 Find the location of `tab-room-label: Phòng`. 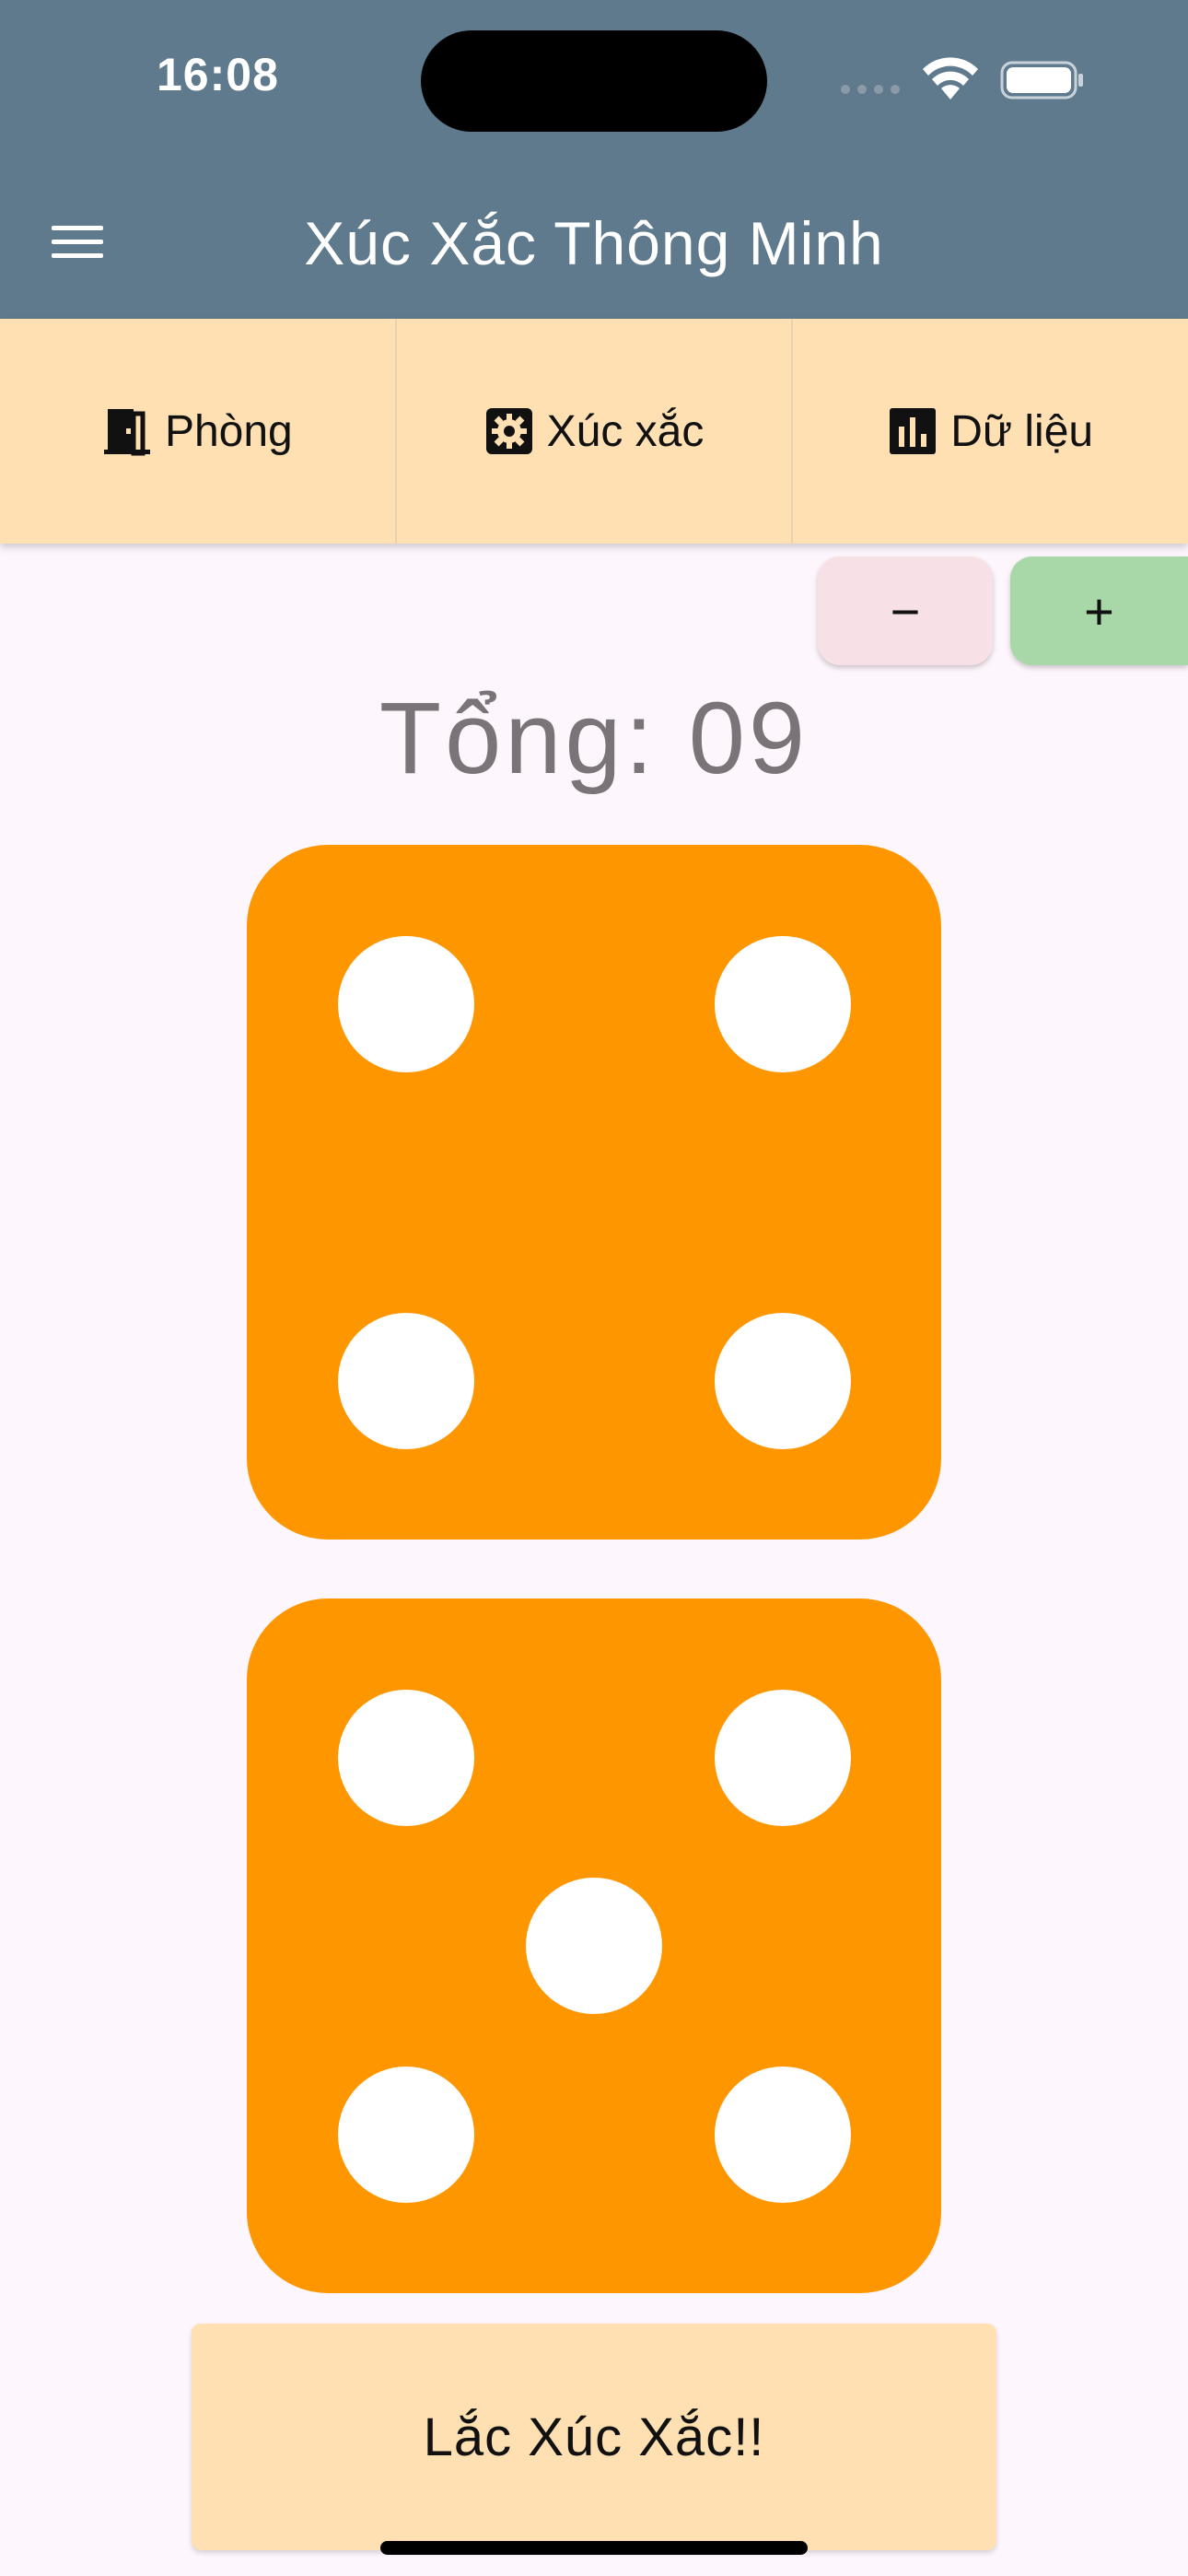

tab-room-label: Phòng is located at coordinates (228, 431).